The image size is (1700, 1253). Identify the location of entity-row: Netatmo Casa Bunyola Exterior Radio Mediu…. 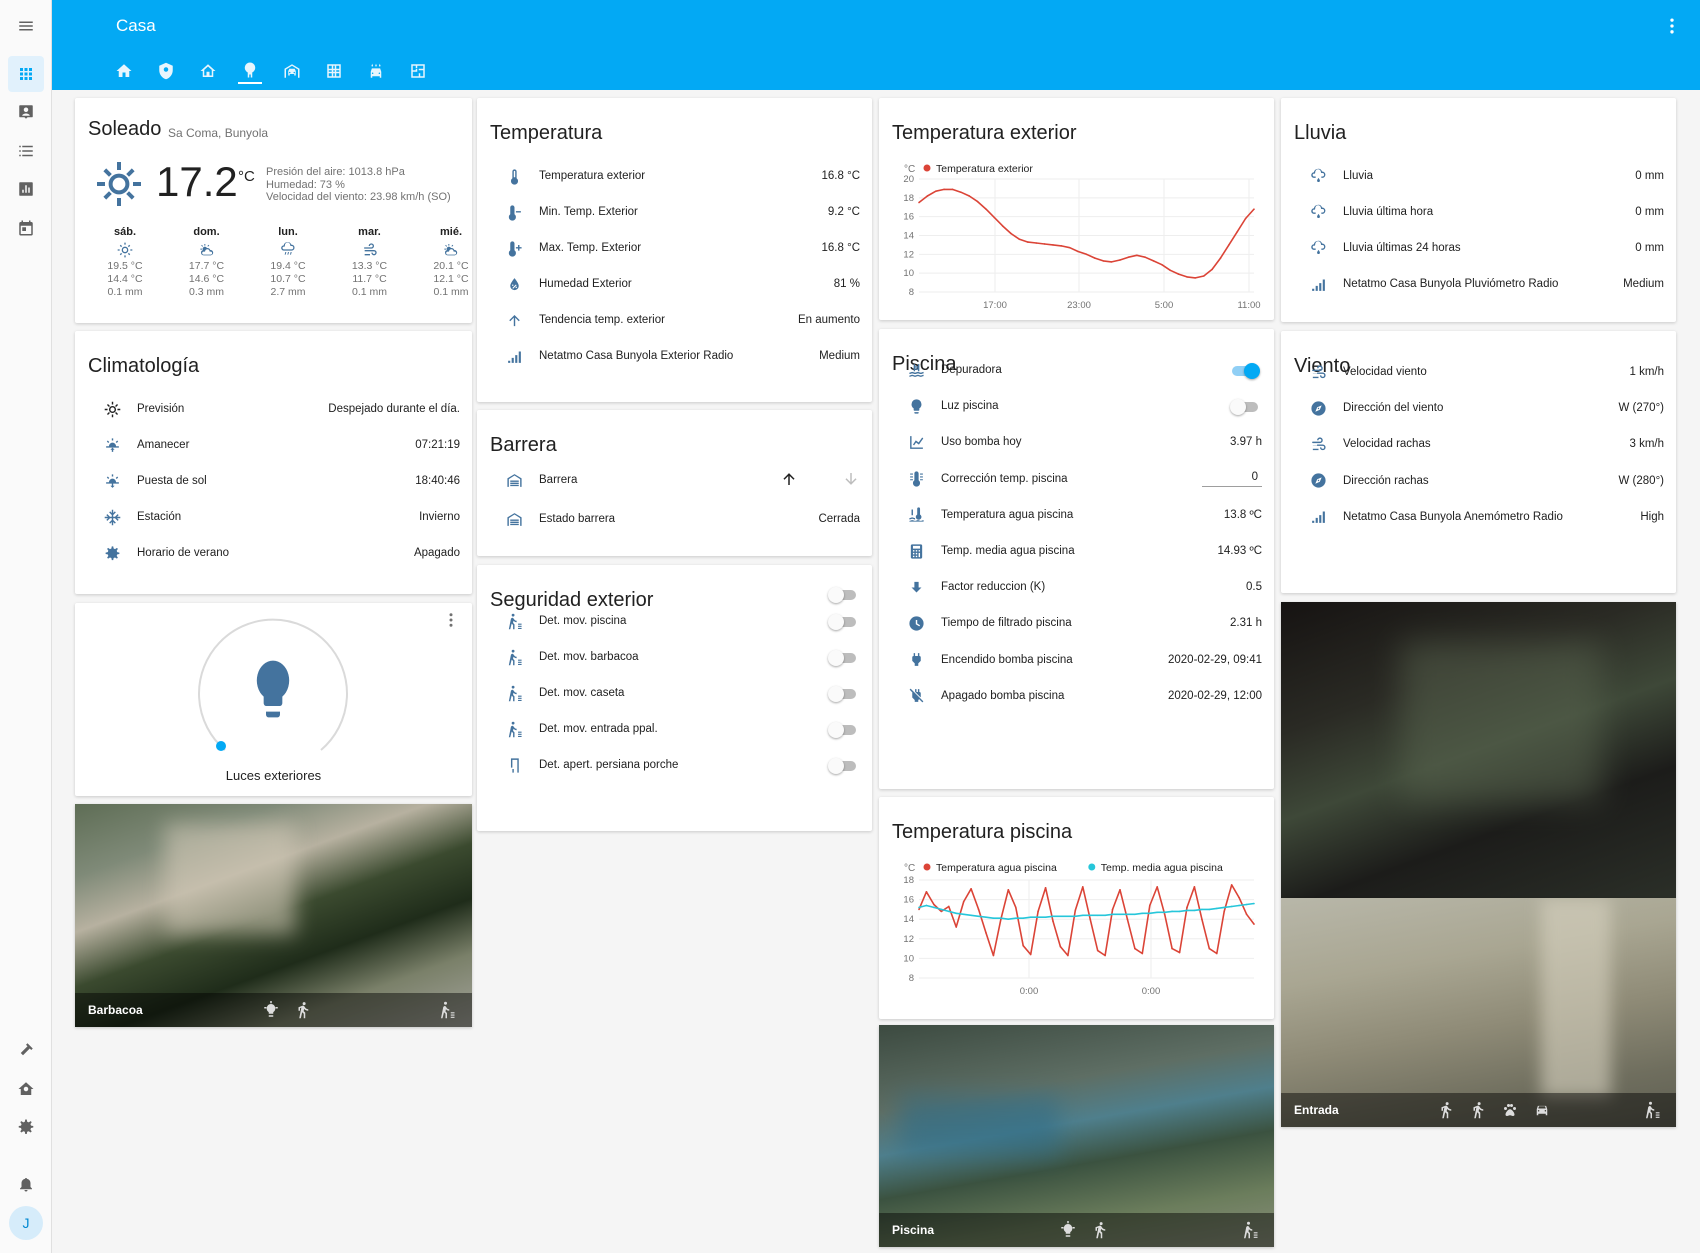
(674, 356).